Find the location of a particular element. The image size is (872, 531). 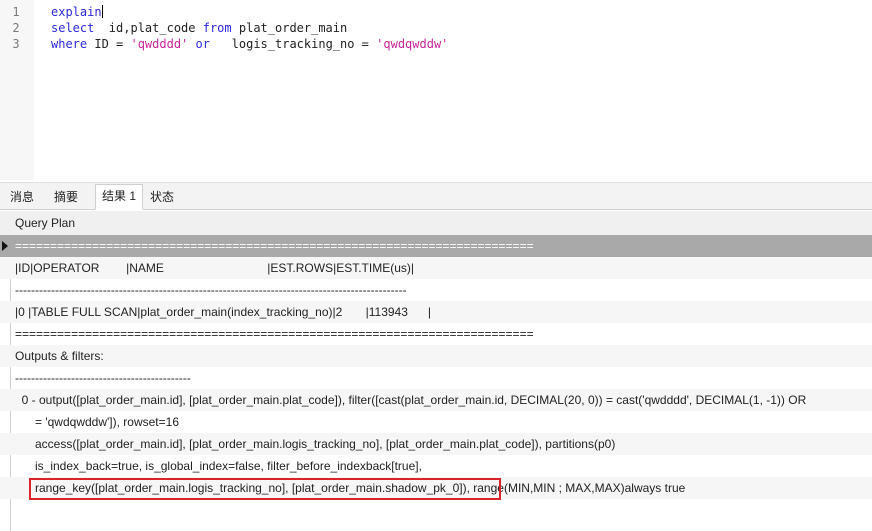

sql-text: plat_order_main is located at coordinates (289, 28).